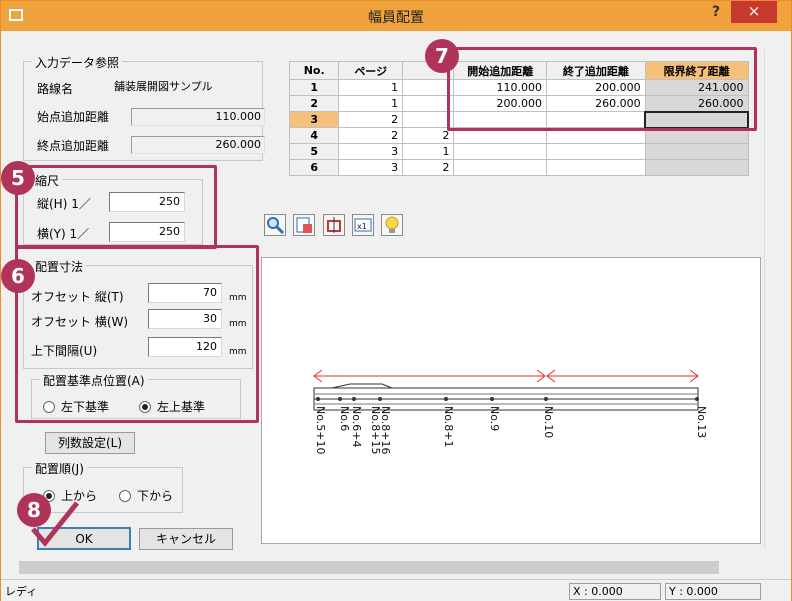  I want to click on col-header-no: No., so click(314, 70).